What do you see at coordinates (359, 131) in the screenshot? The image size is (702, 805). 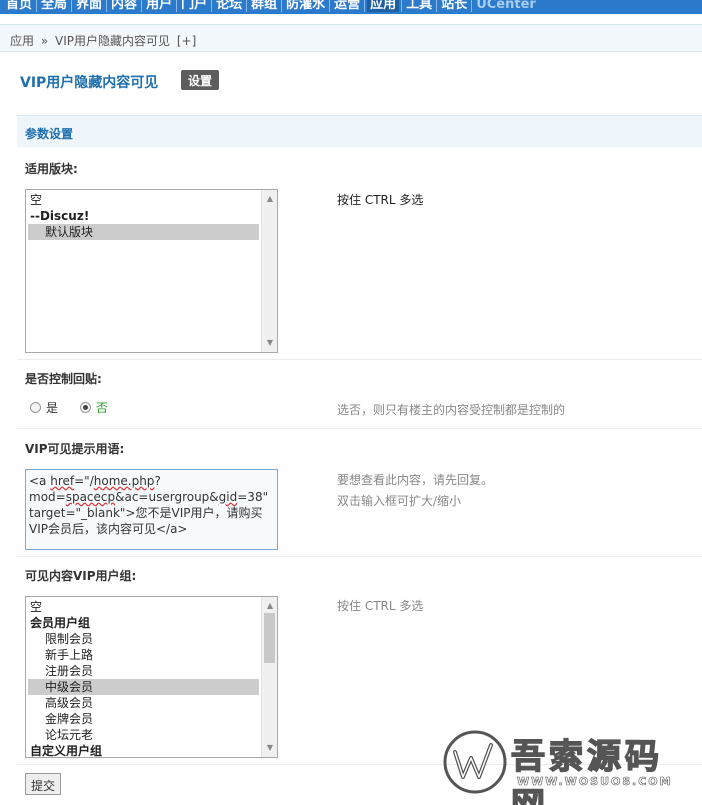 I see `section-header: 参数设置` at bounding box center [359, 131].